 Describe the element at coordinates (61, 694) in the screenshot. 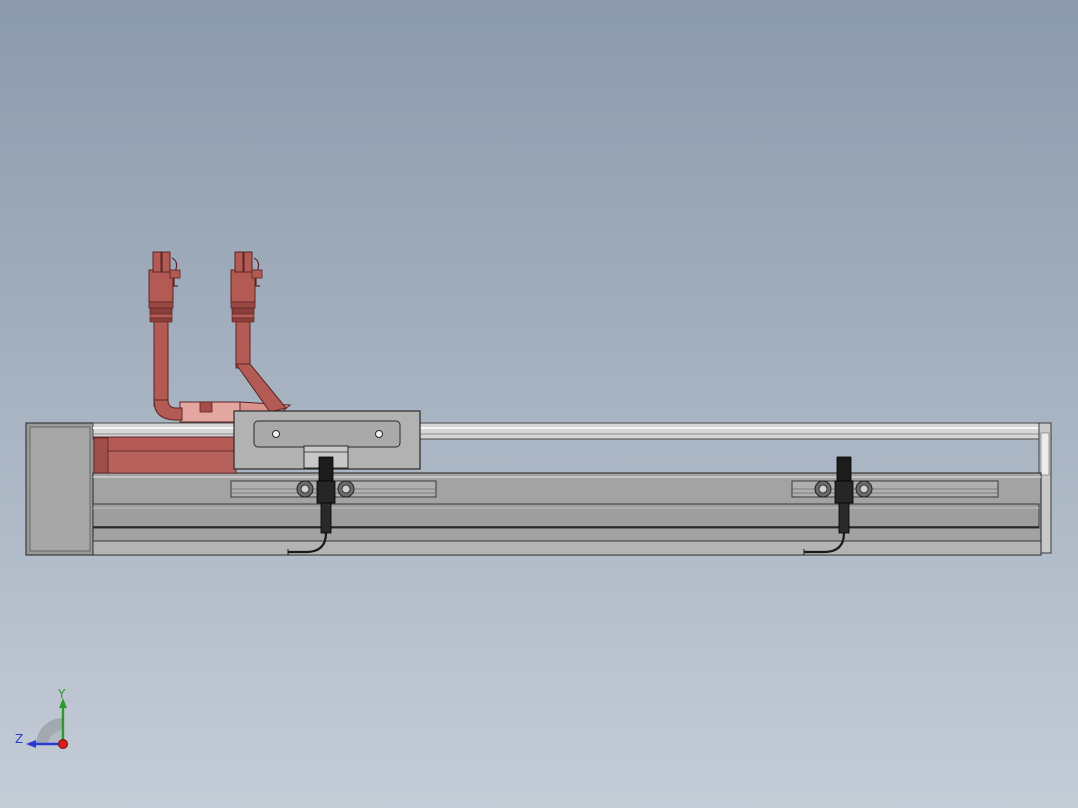

I see `y-axis-label: Y` at that location.